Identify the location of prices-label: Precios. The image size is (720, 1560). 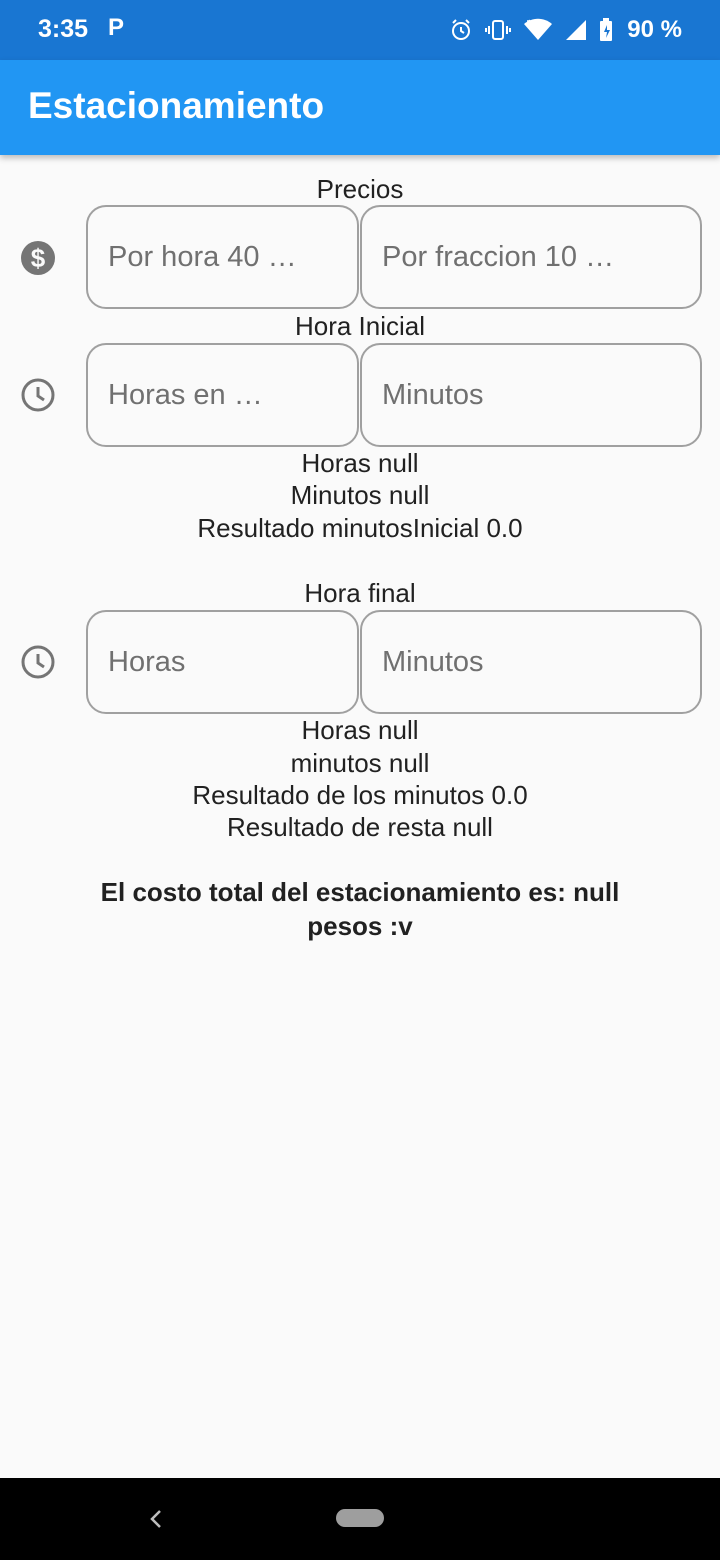
(360, 189).